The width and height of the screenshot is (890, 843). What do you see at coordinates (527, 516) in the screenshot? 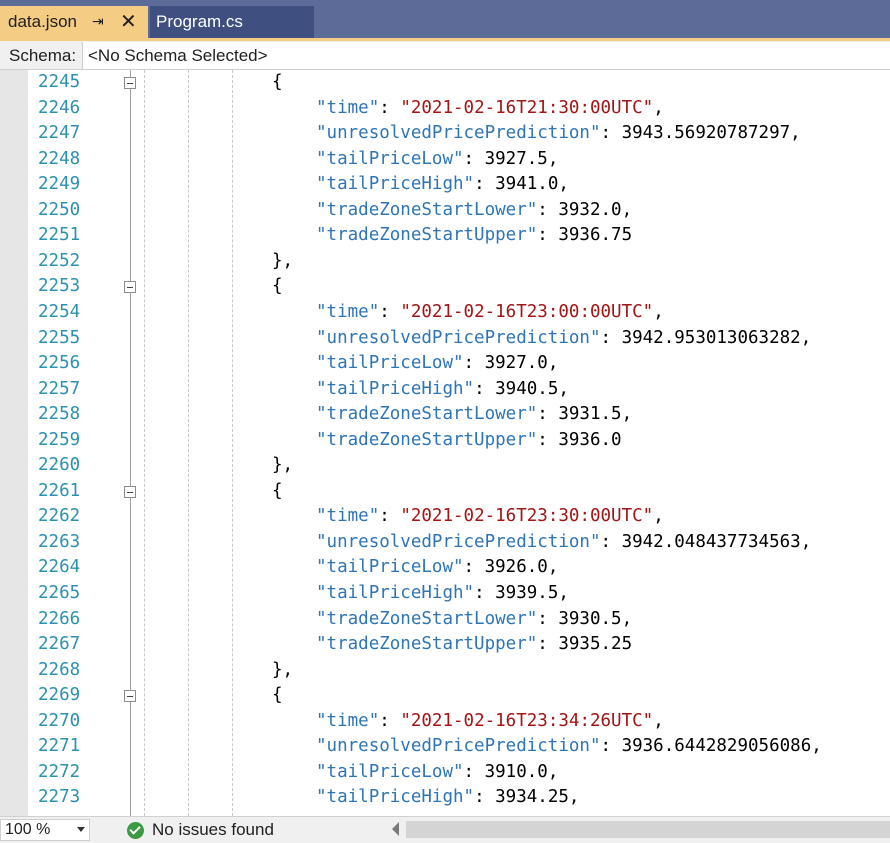
I see `json-value: "2021-02-16T23:30:00UTC"` at bounding box center [527, 516].